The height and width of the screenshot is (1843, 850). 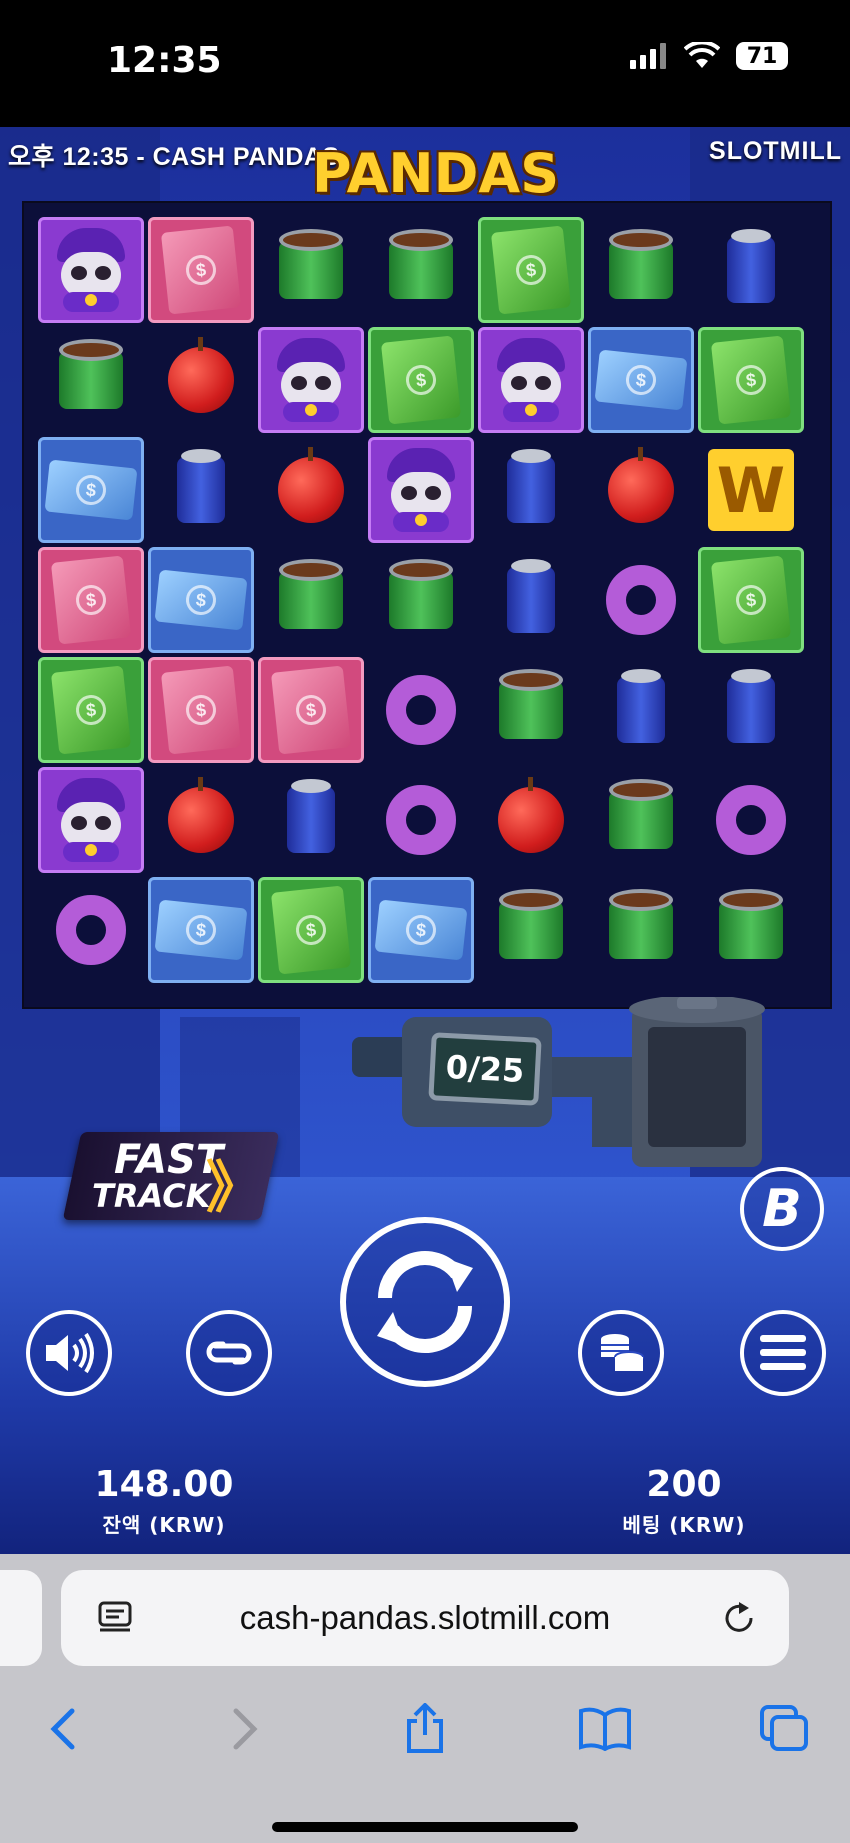 I want to click on status-icons: 71, so click(x=709, y=56).